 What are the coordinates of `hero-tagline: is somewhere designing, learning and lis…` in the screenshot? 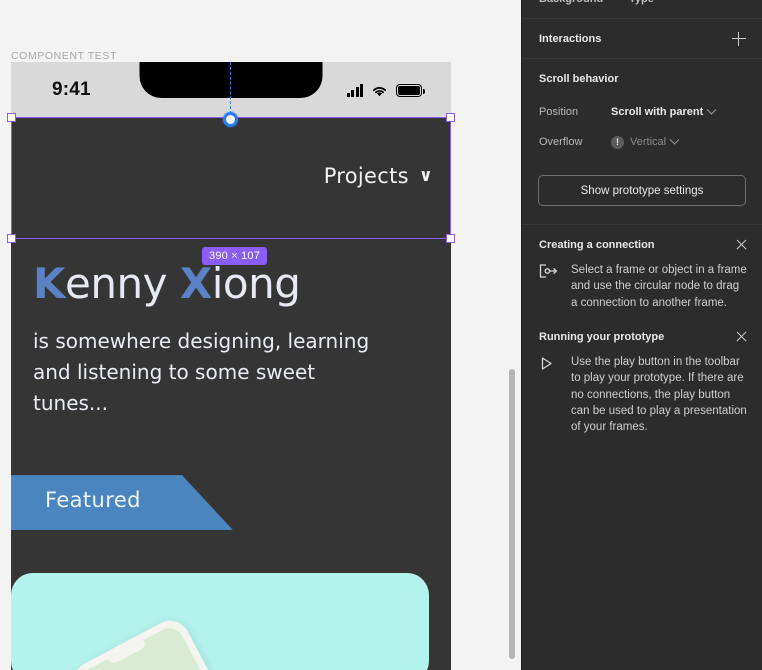 It's located at (201, 372).